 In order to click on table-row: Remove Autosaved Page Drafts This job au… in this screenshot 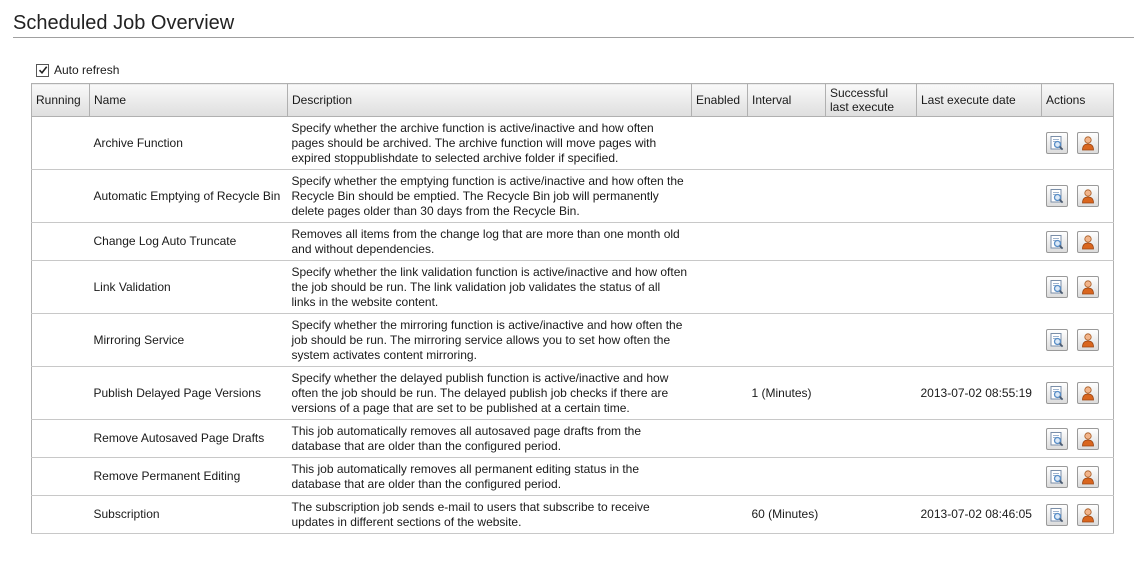, I will do `click(572, 438)`.